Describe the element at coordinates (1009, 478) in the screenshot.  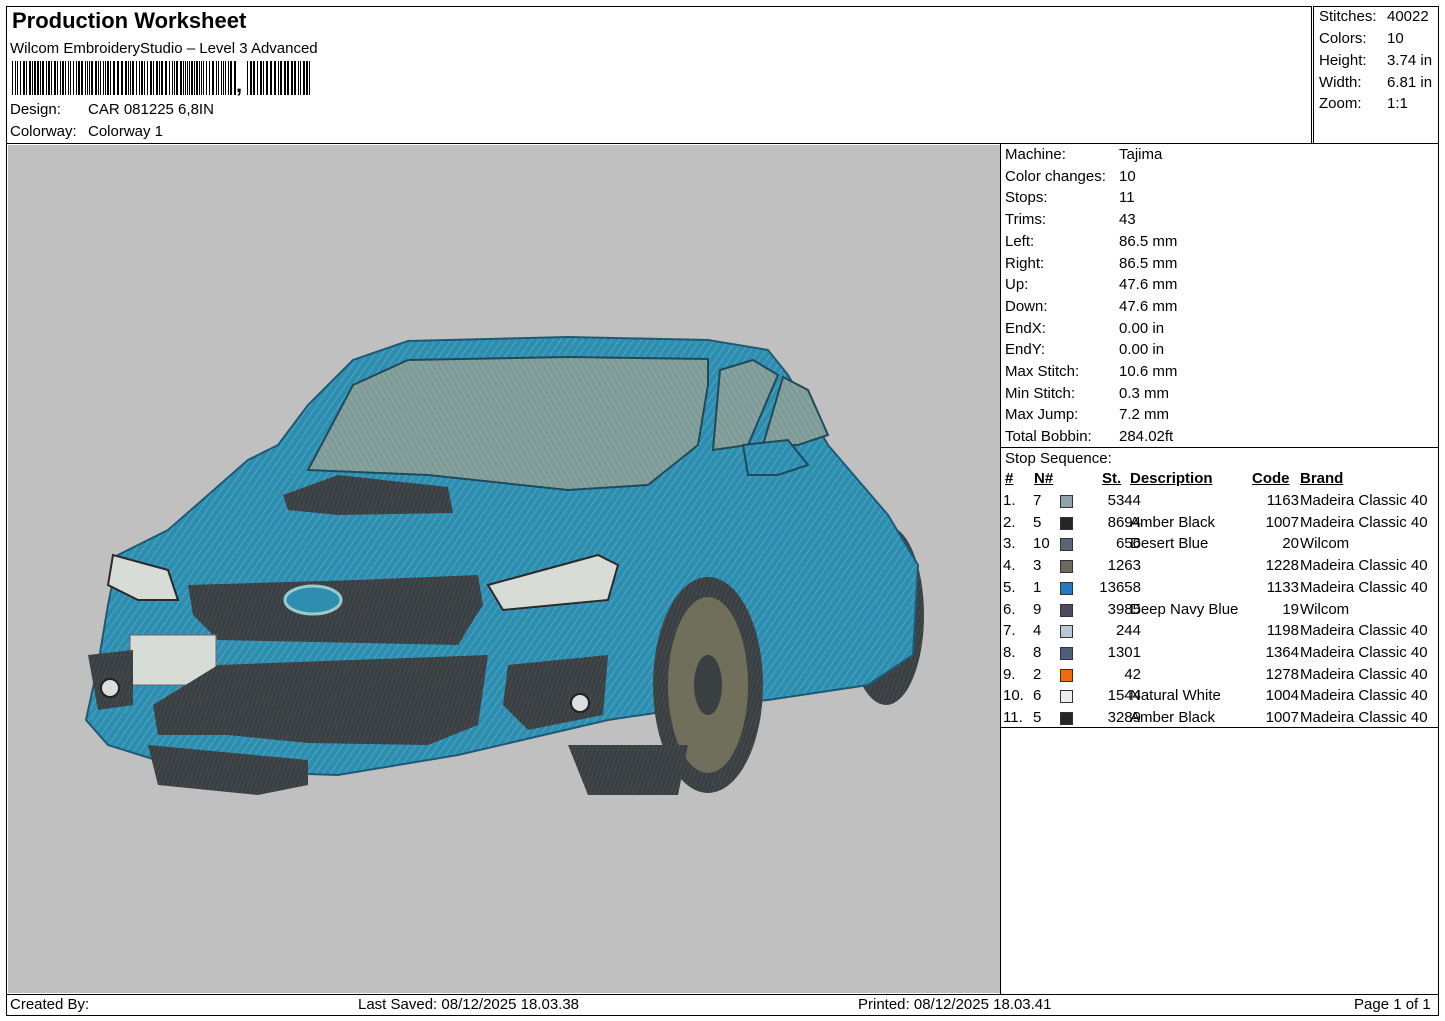
I see `col-header-num: #` at that location.